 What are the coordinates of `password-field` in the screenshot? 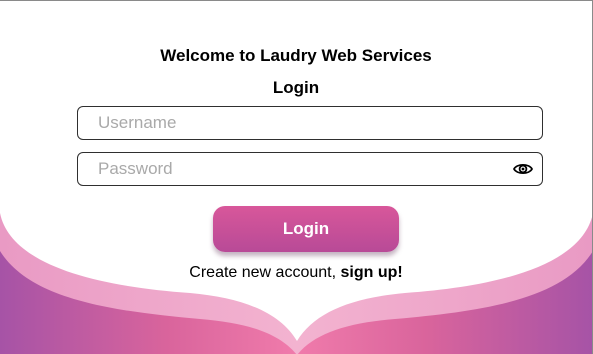 It's located at (310, 169).